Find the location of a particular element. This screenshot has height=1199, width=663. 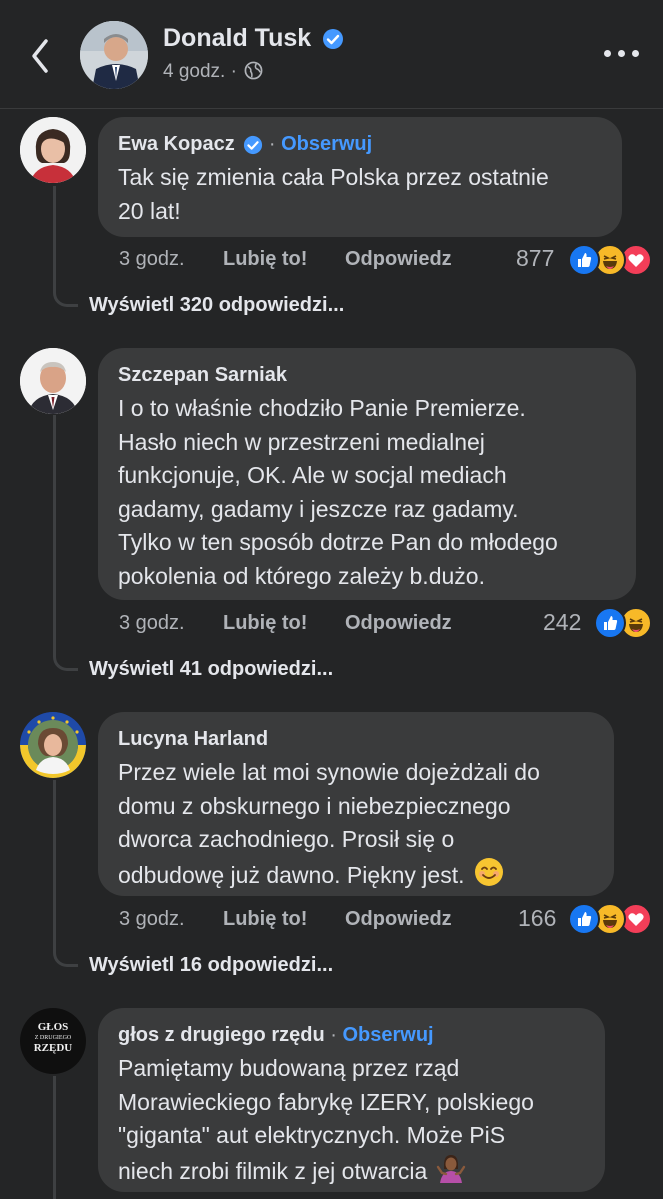

shrug-emoji-icon is located at coordinates (450, 1168).